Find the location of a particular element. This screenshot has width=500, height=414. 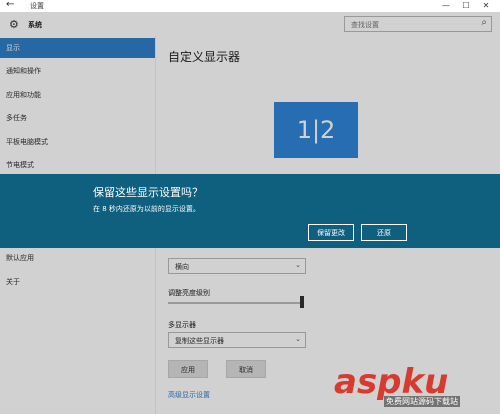

back-arrow-icon: ← is located at coordinates (10, 5).